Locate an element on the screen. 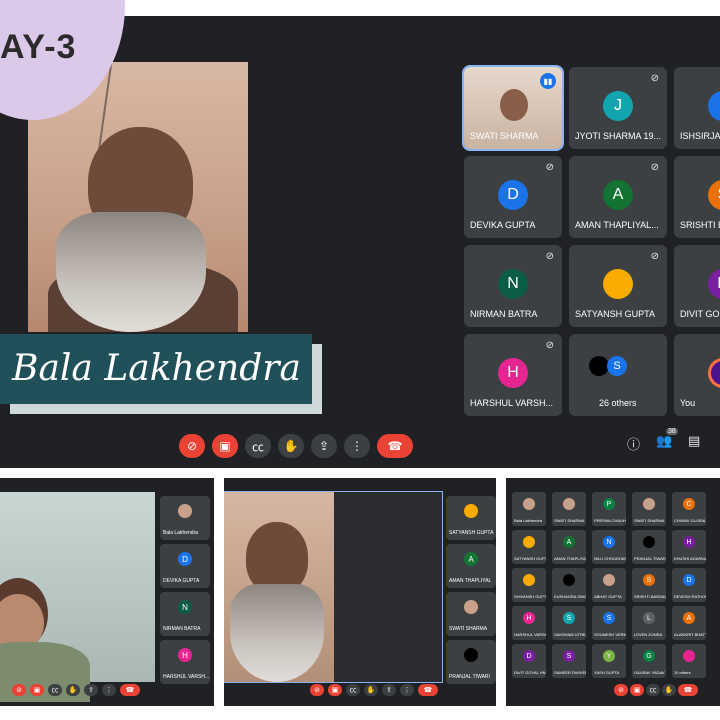 This screenshot has width=720, height=720. chat-icon: ▤ is located at coordinates (694, 441).